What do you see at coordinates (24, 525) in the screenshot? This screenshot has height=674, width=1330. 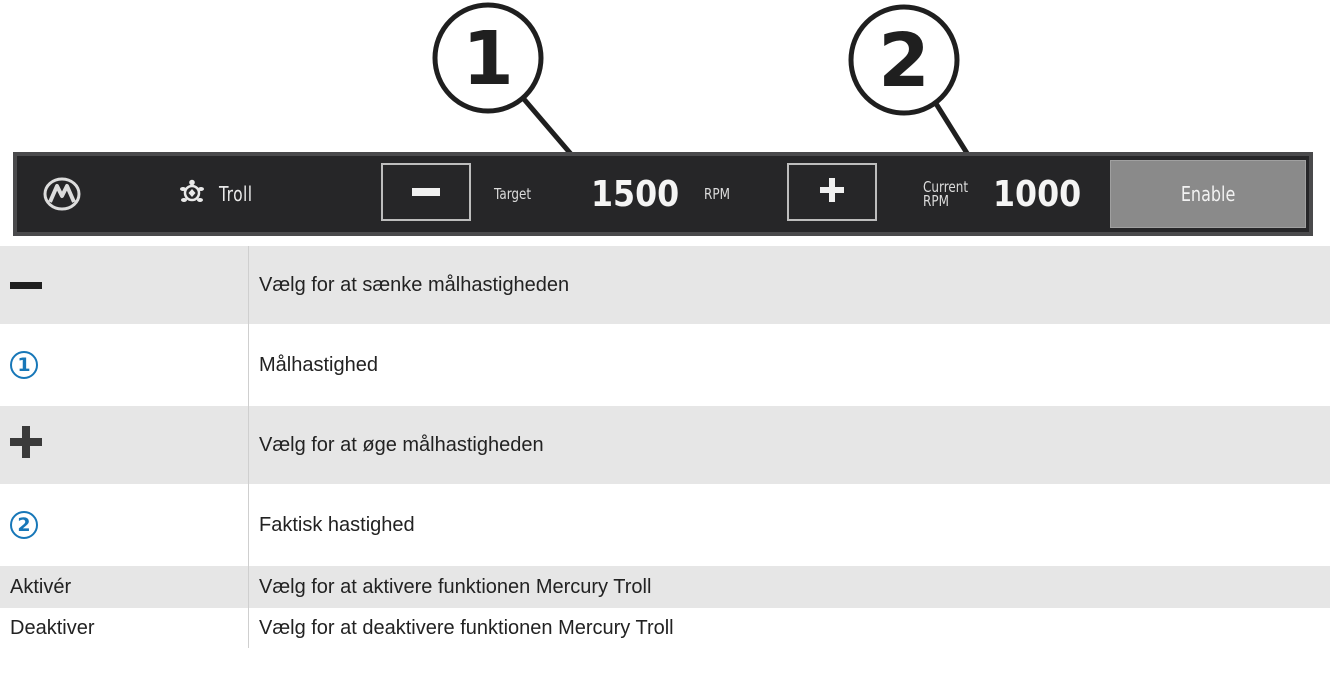 I see `callout-2-icon: 2` at bounding box center [24, 525].